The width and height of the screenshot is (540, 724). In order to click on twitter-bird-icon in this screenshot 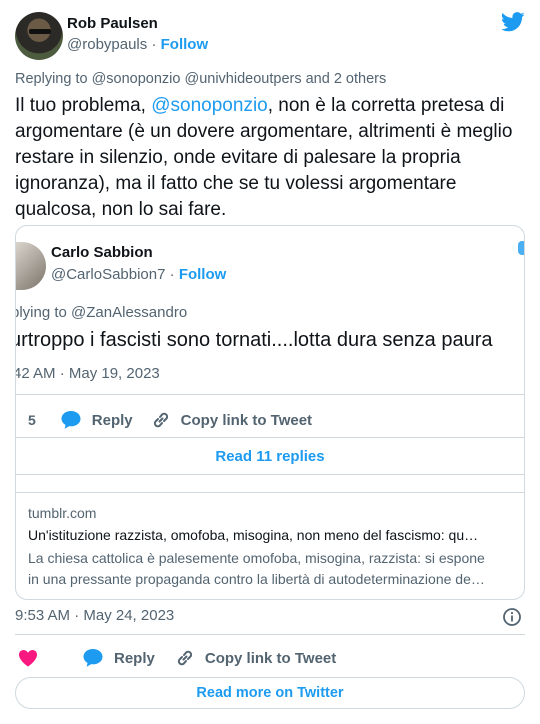, I will do `click(513, 22)`.